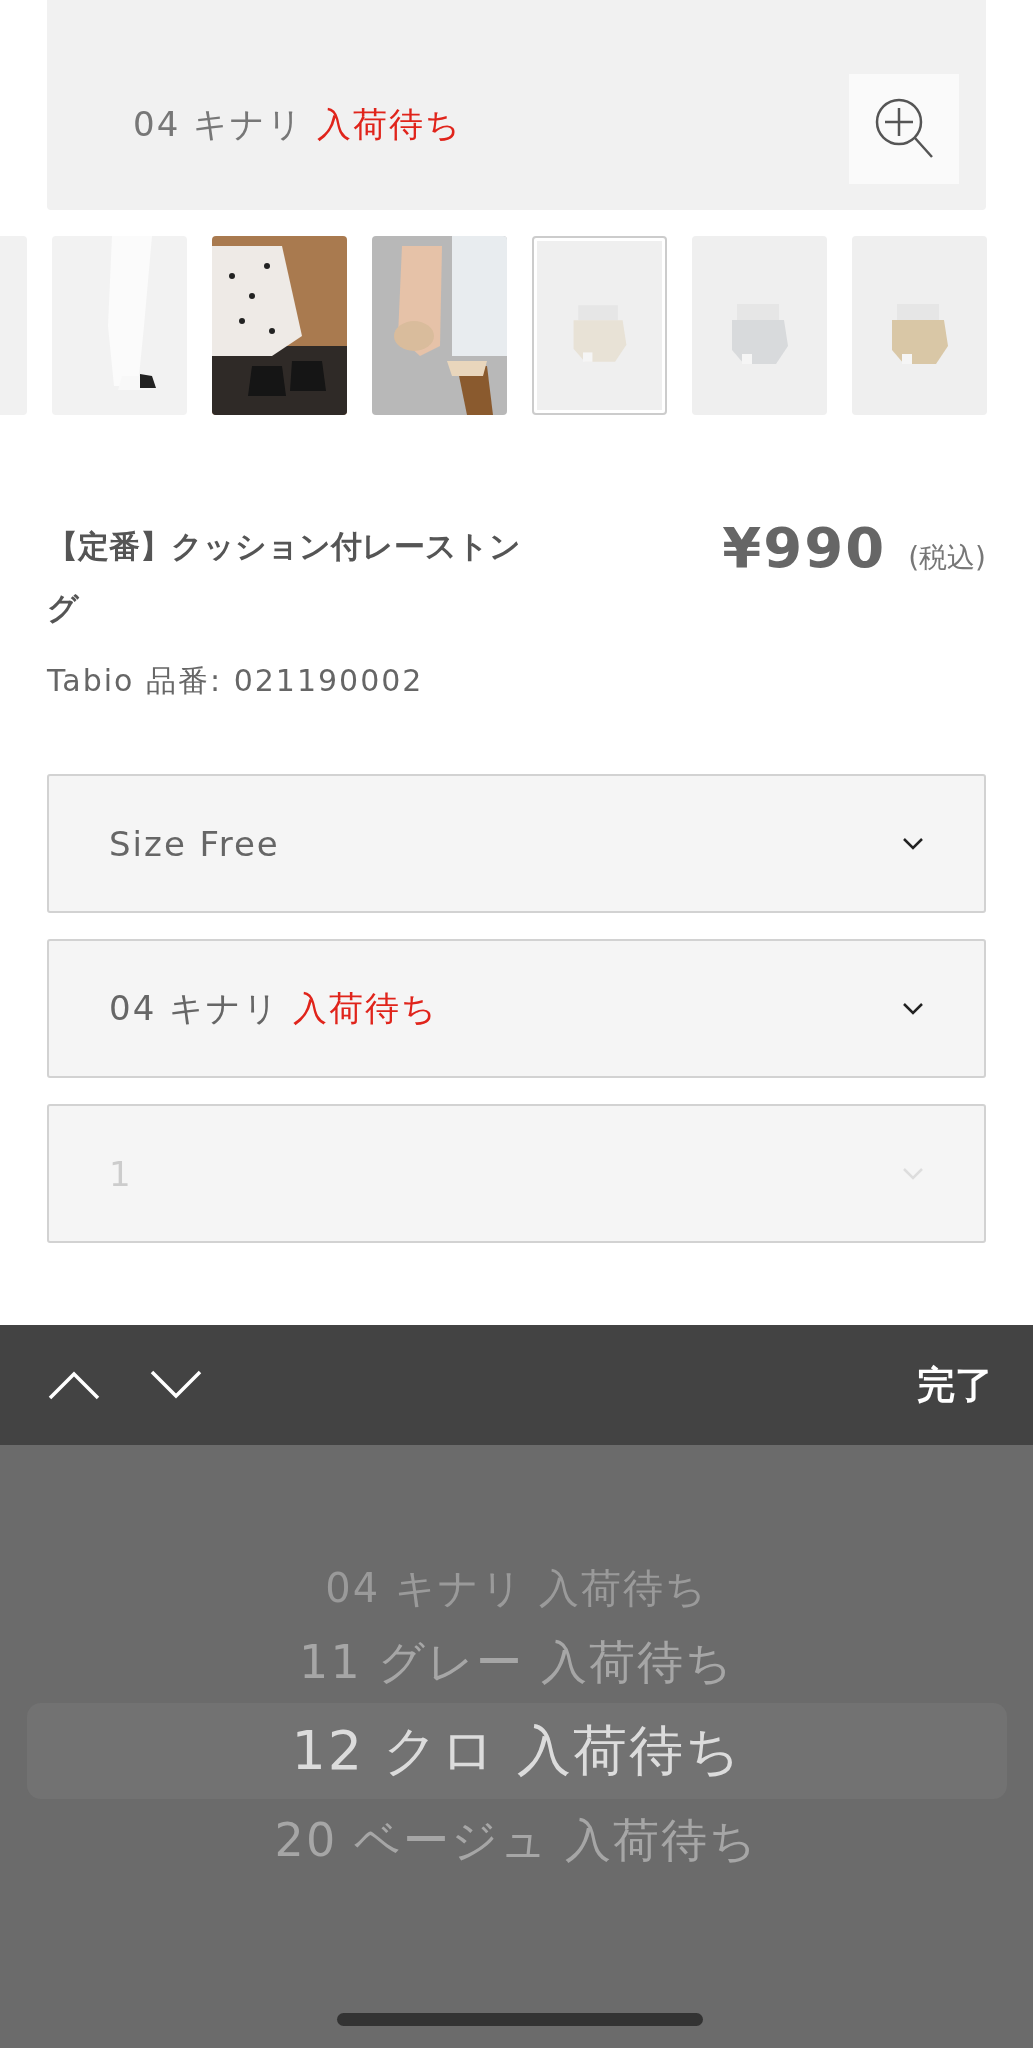 The image size is (1033, 2048). Describe the element at coordinates (955, 1385) in the screenshot. I see `done-button: 完了` at that location.